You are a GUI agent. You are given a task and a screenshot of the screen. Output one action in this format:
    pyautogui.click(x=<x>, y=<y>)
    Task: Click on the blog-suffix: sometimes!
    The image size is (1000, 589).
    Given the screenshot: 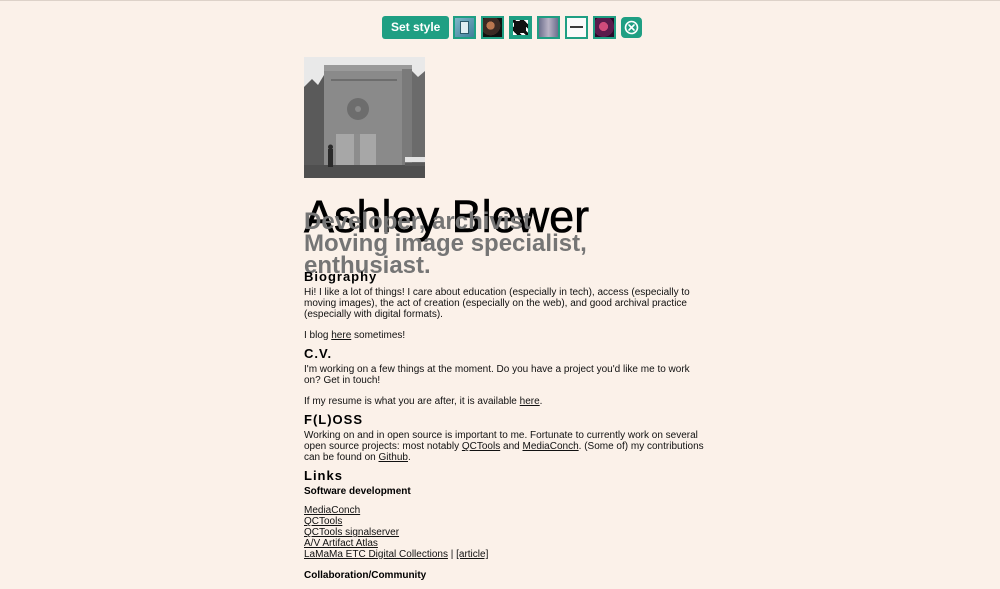 What is the action you would take?
    pyautogui.click(x=378, y=335)
    